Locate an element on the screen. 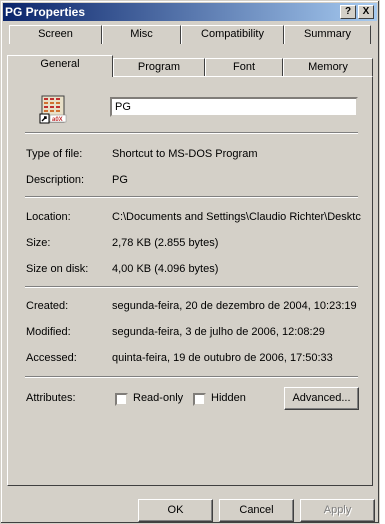 The height and width of the screenshot is (524, 385). tab-misc: Misc is located at coordinates (141, 34).